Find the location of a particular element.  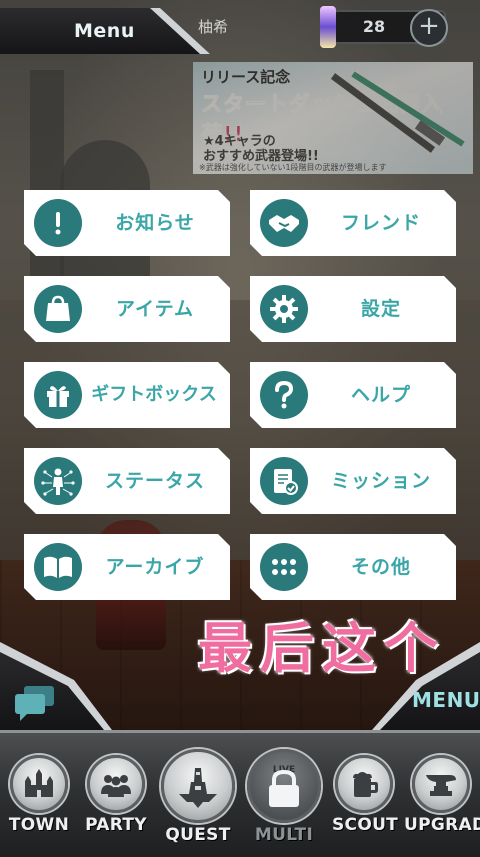

menu-button-giftbox: ギフトボックス is located at coordinates (127, 395).